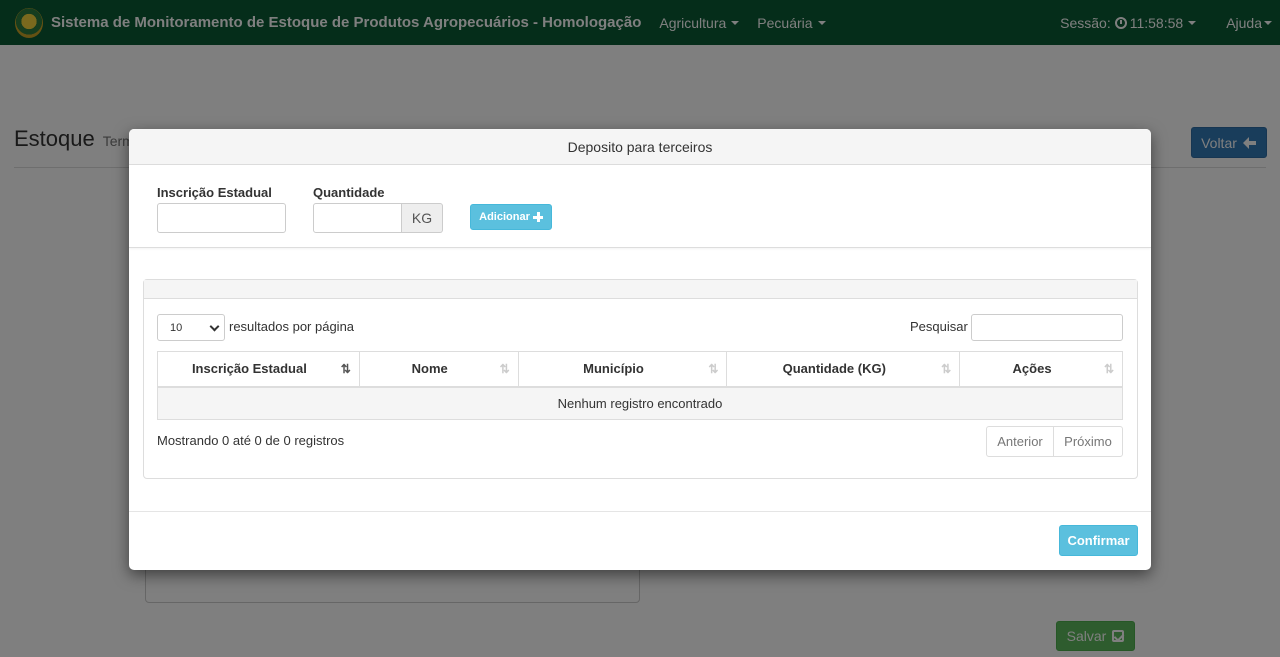 Image resolution: width=1280 pixels, height=657 pixels. What do you see at coordinates (214, 192) in the screenshot?
I see `state-registration-label: Inscrição Estadual` at bounding box center [214, 192].